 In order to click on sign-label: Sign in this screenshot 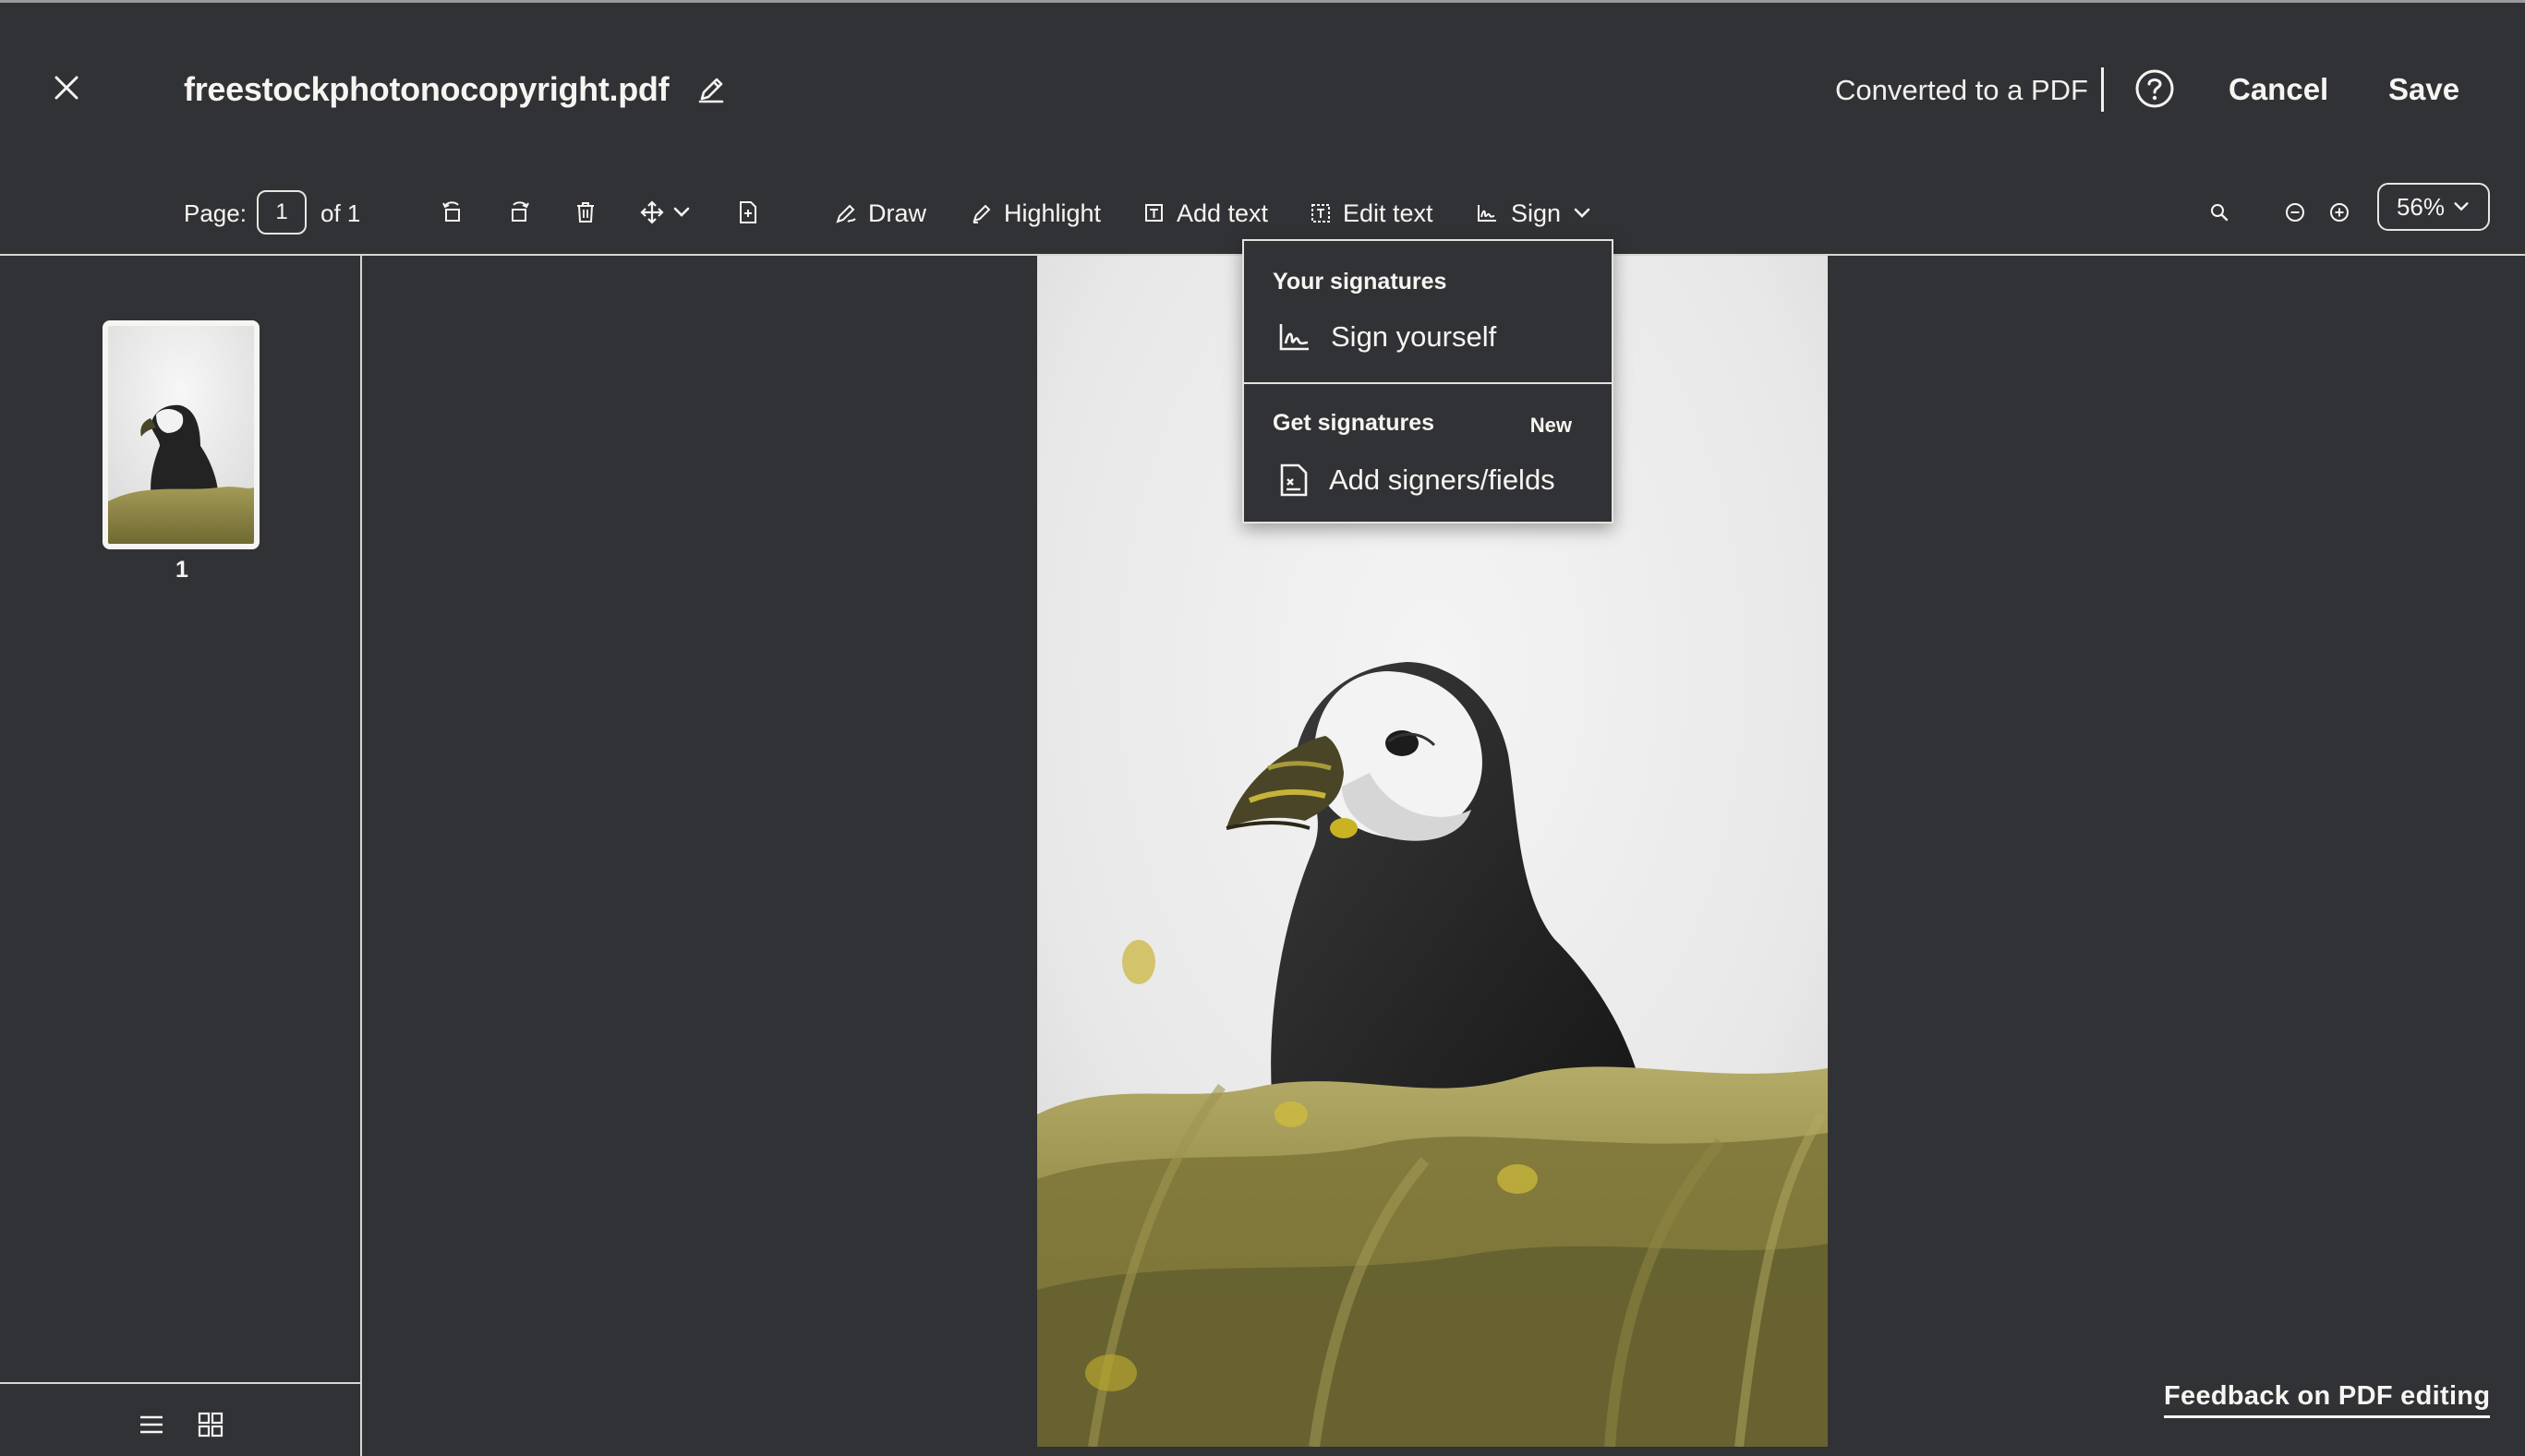, I will do `click(1537, 213)`.